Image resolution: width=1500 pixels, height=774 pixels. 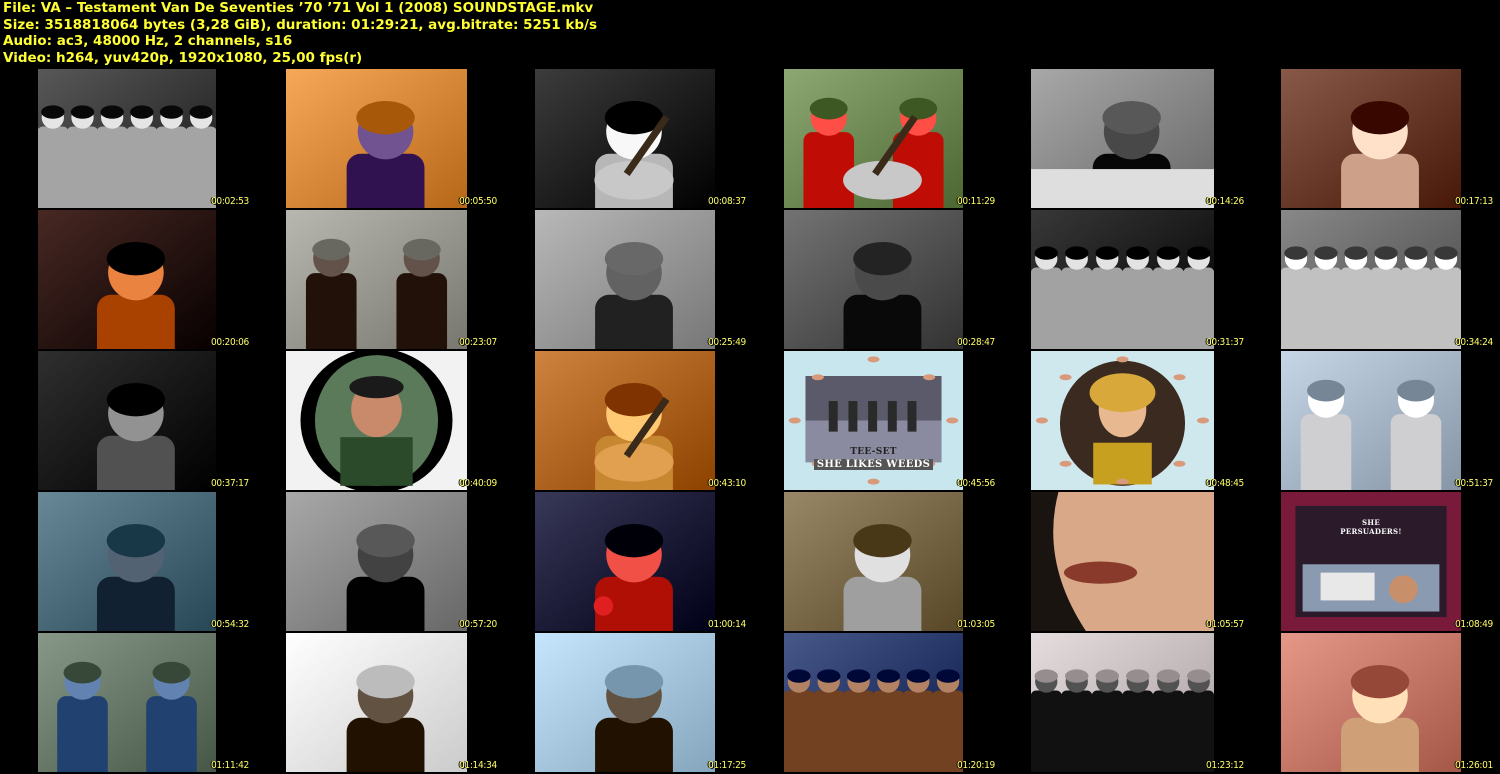 What do you see at coordinates (1224, 201) in the screenshot?
I see `thumbnail-timestamp: 00:14:26` at bounding box center [1224, 201].